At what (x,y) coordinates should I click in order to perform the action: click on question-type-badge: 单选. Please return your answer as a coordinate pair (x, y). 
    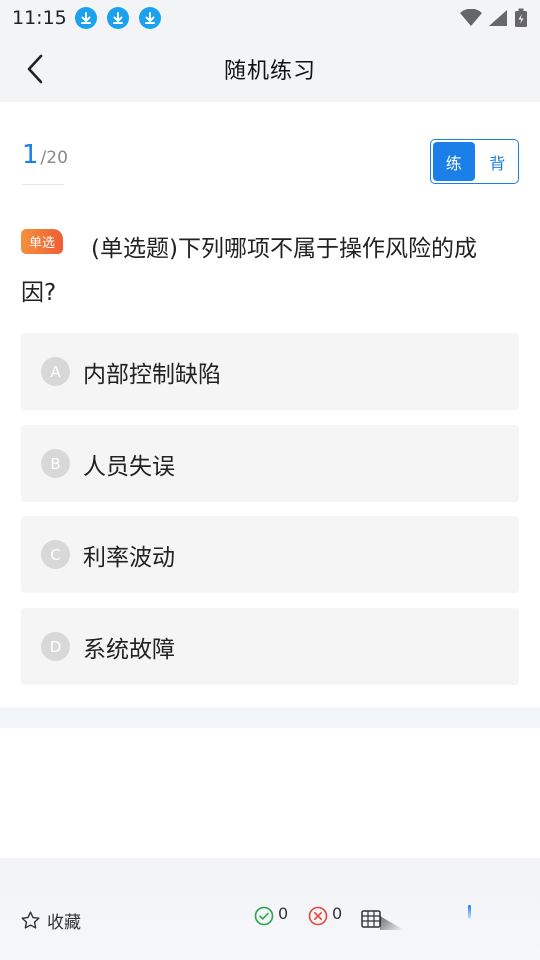
    Looking at the image, I should click on (42, 241).